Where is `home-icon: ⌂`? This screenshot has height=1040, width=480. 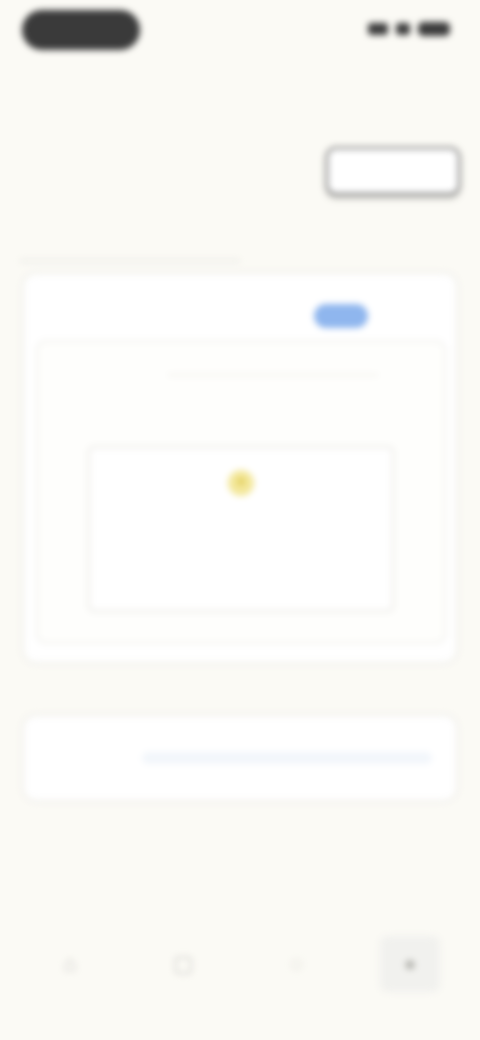
home-icon: ⌂ is located at coordinates (70, 964).